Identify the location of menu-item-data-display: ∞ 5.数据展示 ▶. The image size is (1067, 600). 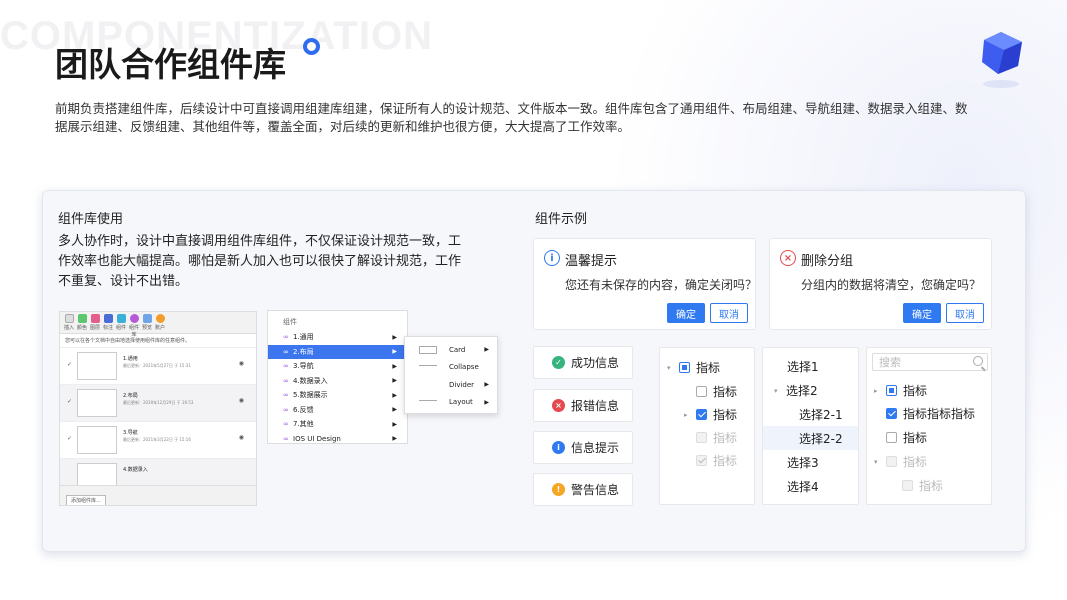
(337, 395).